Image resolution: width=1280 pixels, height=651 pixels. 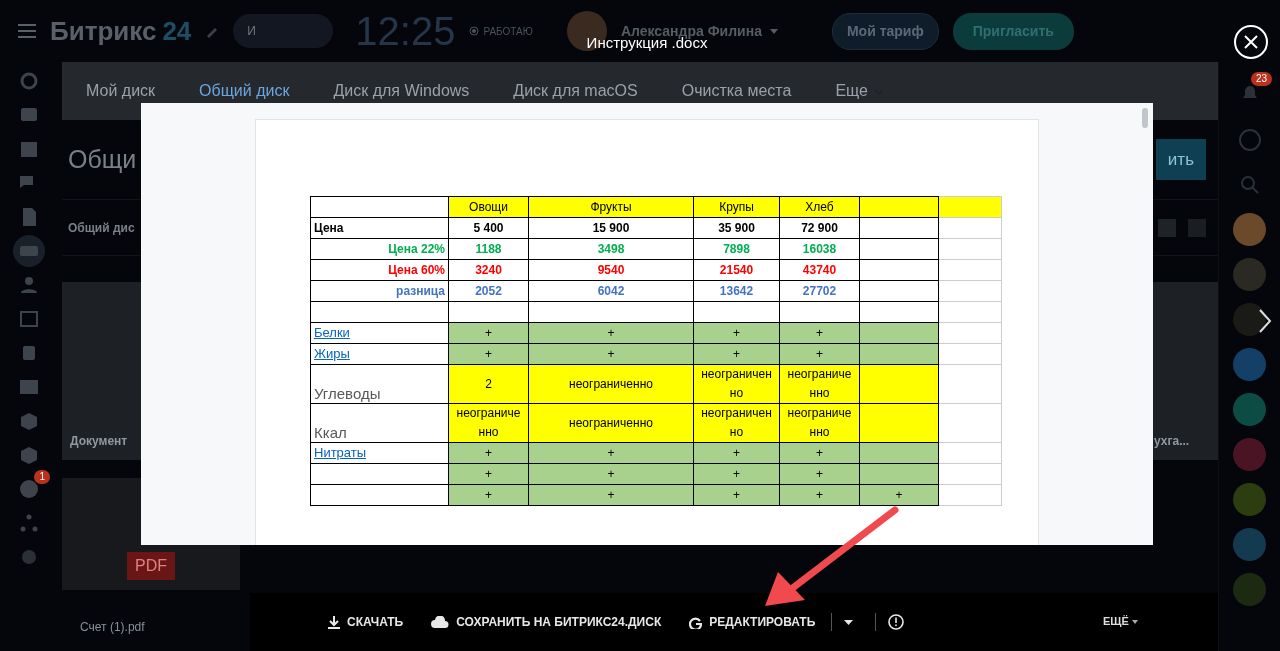 What do you see at coordinates (474, 31) in the screenshot?
I see `status-icon` at bounding box center [474, 31].